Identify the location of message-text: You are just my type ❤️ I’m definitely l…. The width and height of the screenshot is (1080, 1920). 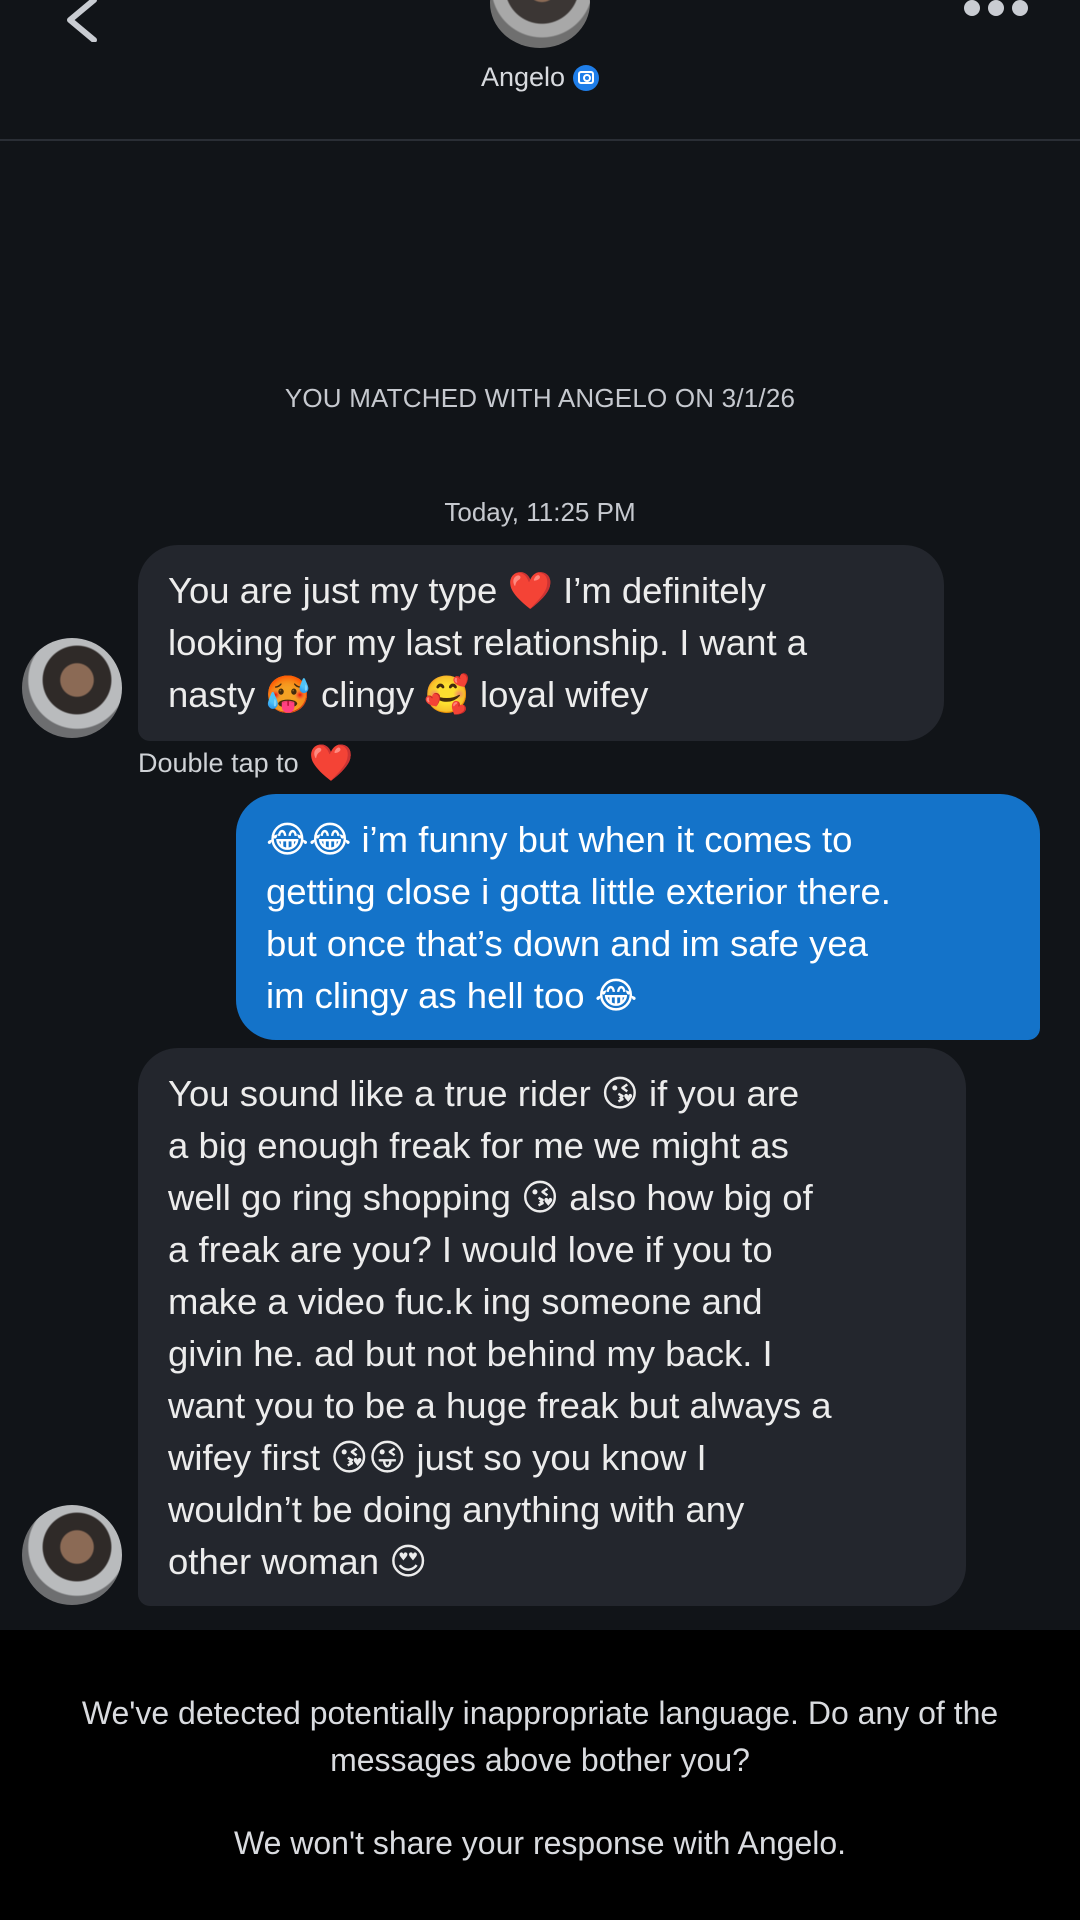
(488, 642).